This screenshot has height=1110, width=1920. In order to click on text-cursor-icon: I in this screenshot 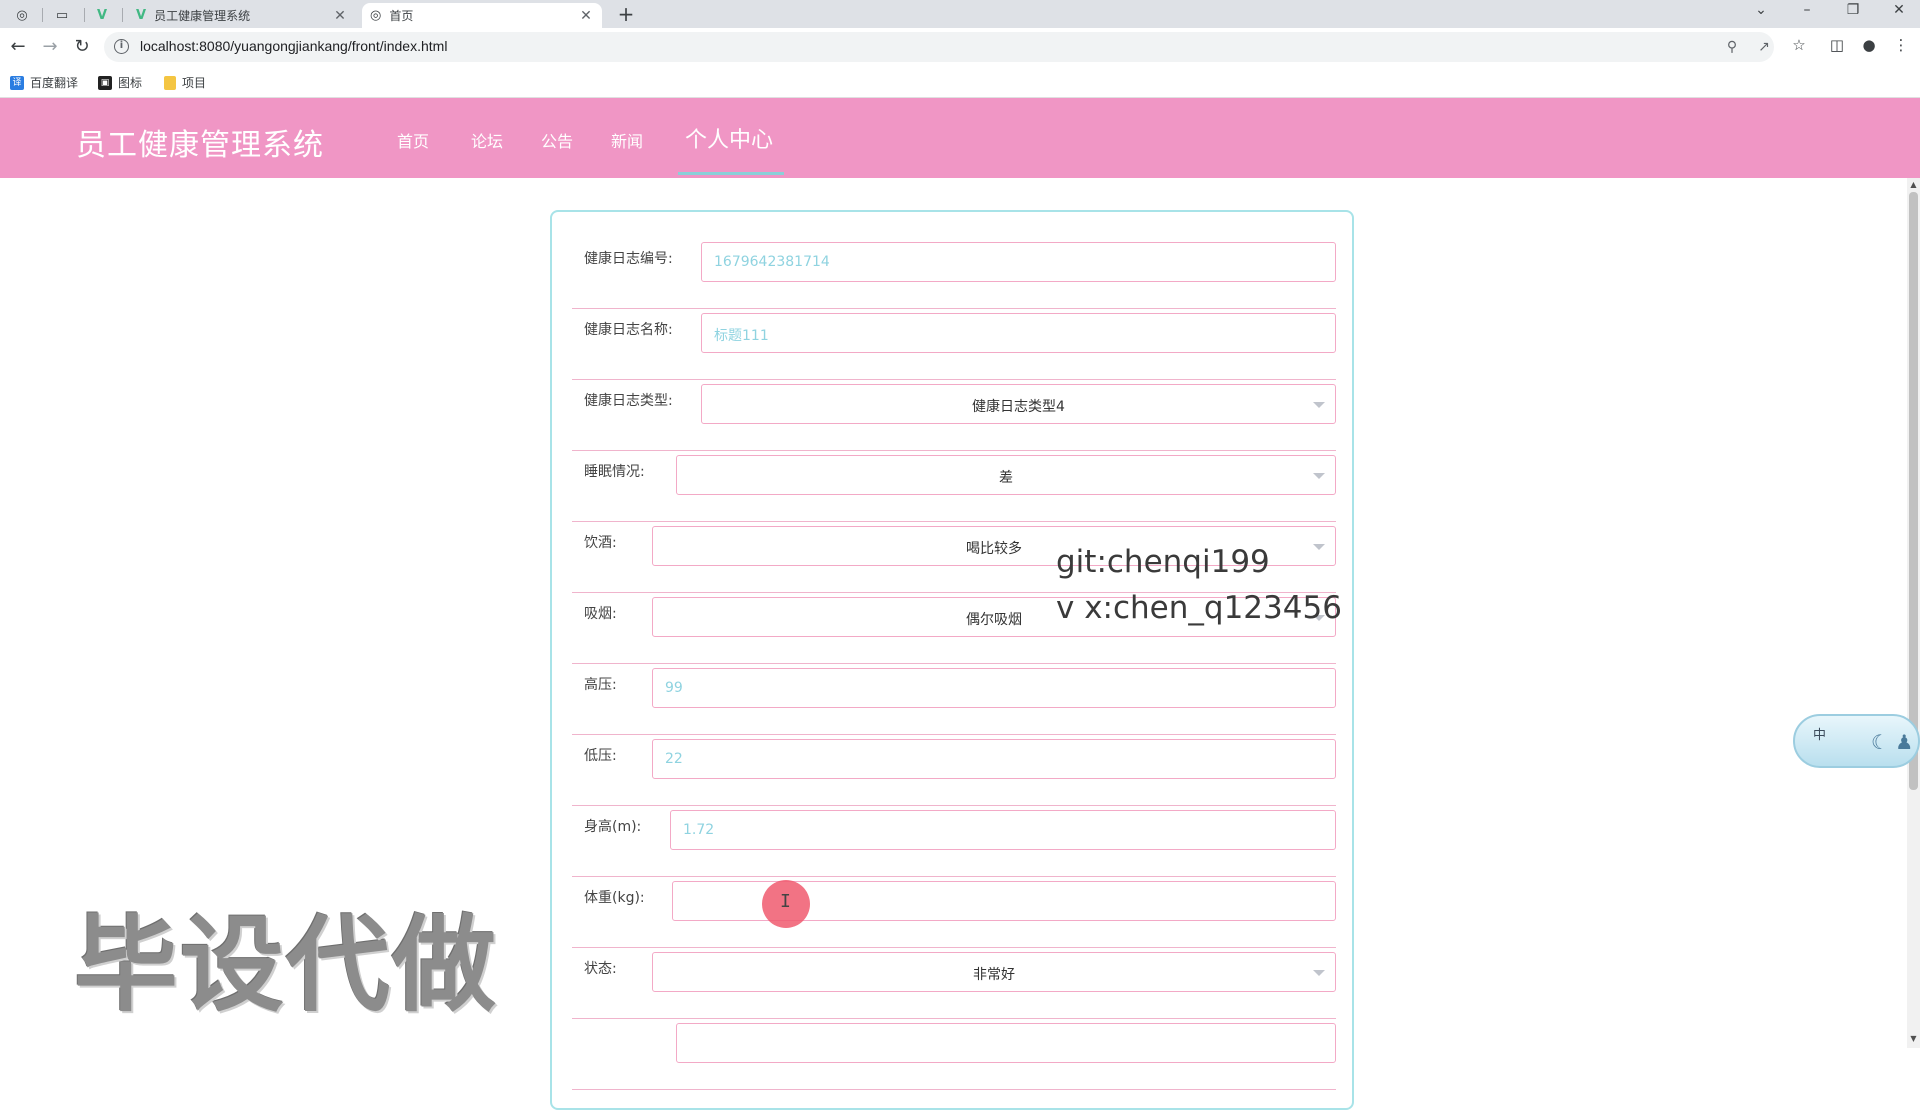, I will do `click(785, 901)`.